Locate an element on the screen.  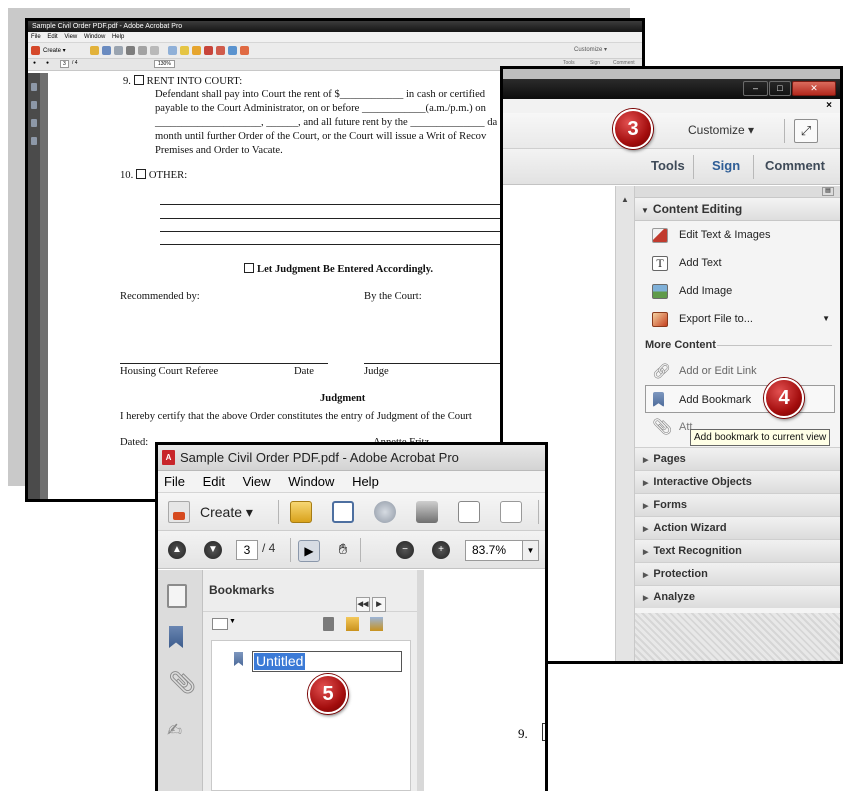
scrollbar: ▲ is located at coordinates (625, 423).